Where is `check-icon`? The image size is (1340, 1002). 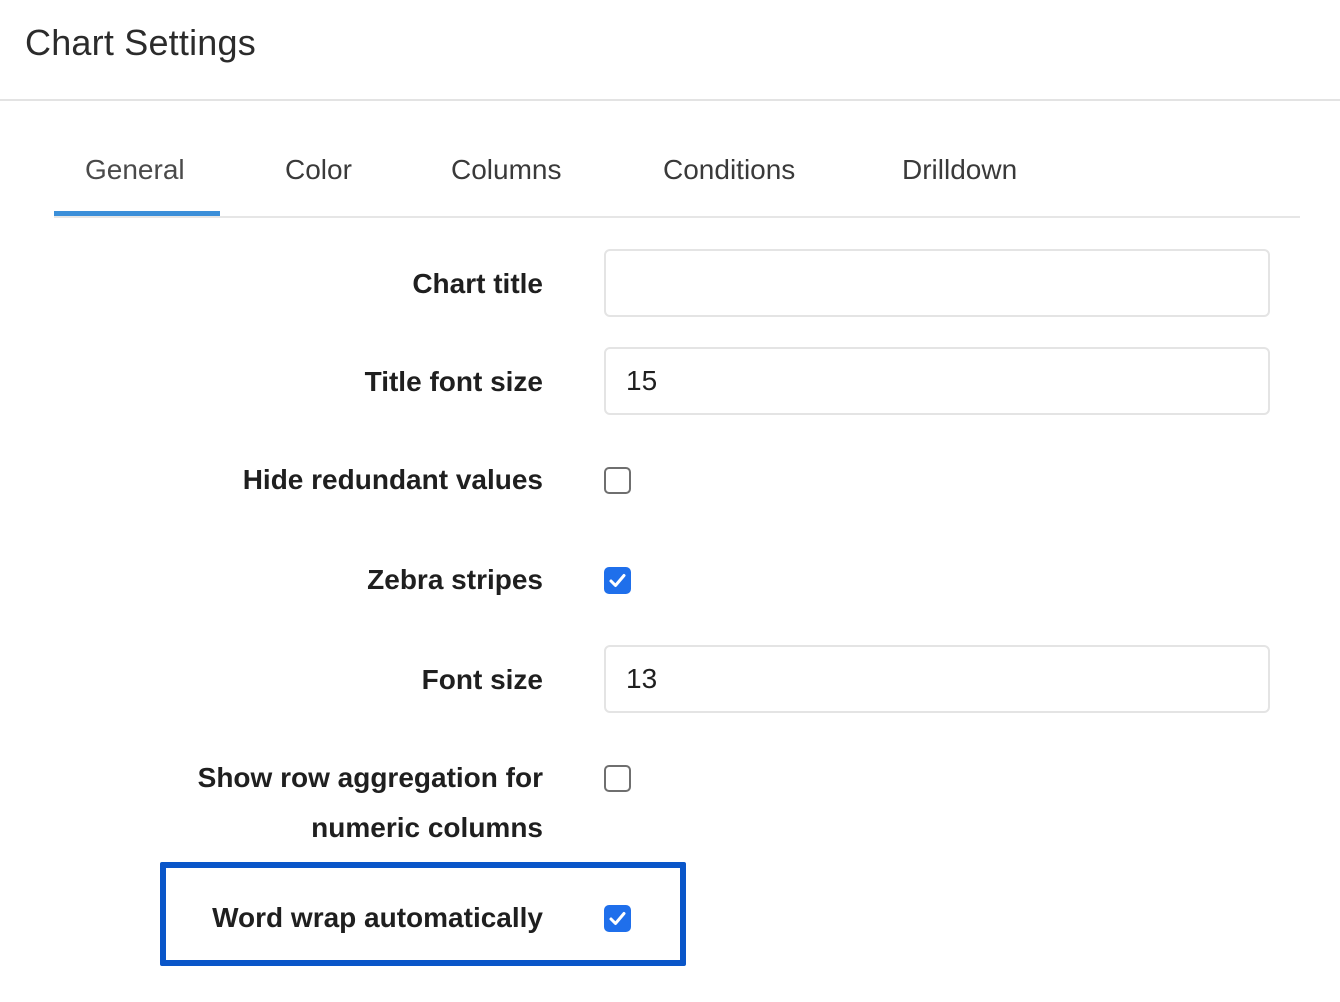 check-icon is located at coordinates (617, 580).